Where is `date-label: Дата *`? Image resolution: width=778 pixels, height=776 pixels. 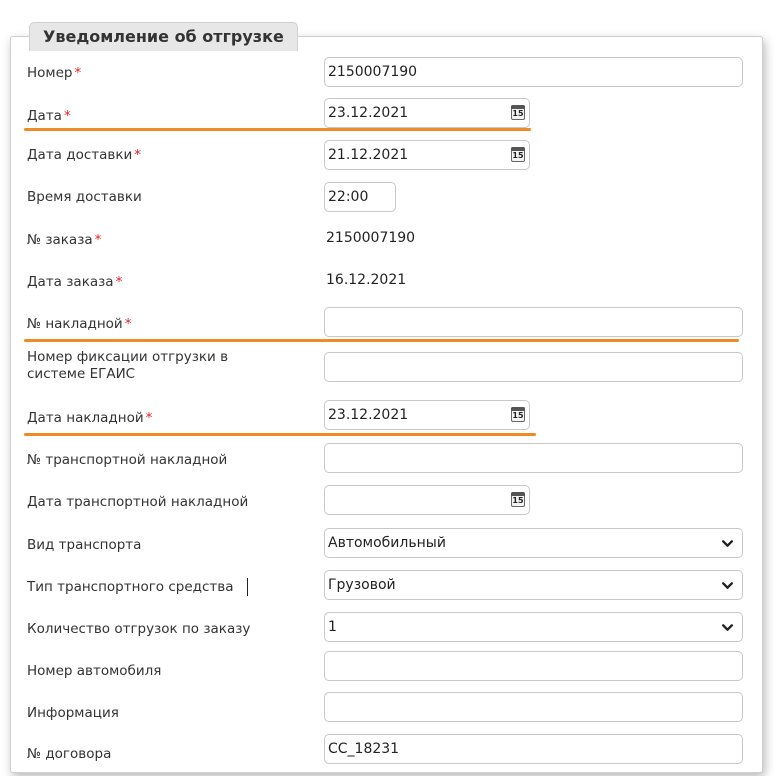
date-label: Дата * is located at coordinates (49, 116).